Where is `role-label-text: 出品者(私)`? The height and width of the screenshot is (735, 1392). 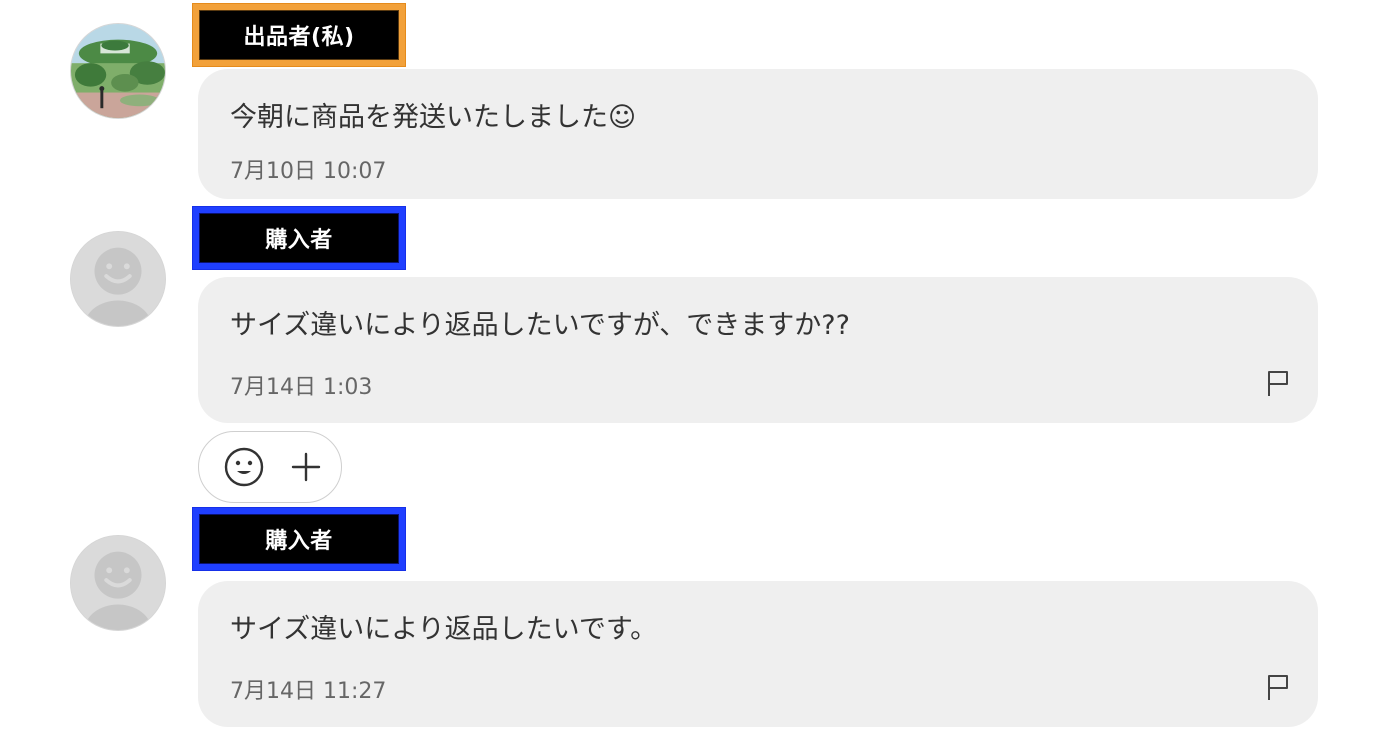 role-label-text: 出品者(私) is located at coordinates (299, 37).